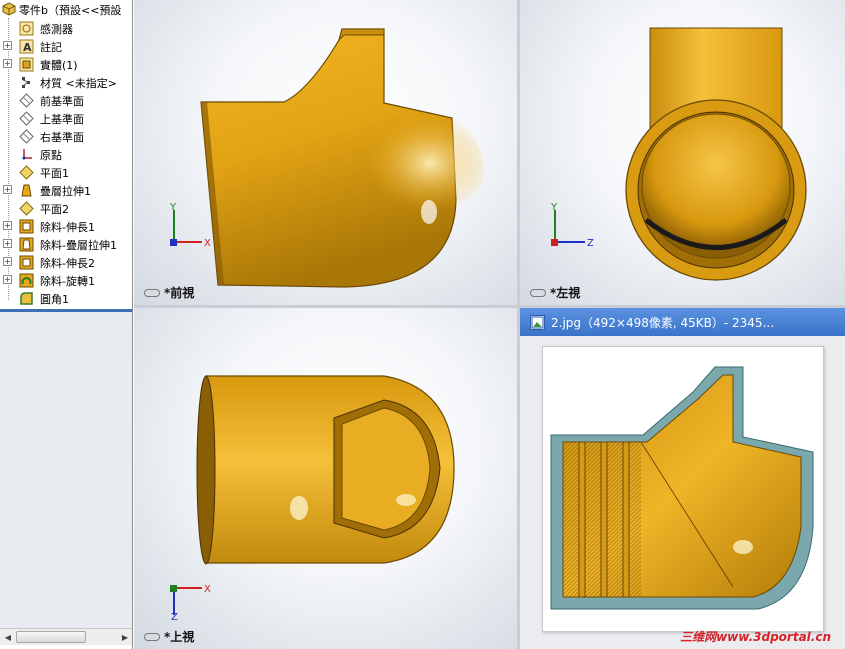 The image size is (845, 649). What do you see at coordinates (54, 173) in the screenshot?
I see `tree-item-label: 平面1` at bounding box center [54, 173].